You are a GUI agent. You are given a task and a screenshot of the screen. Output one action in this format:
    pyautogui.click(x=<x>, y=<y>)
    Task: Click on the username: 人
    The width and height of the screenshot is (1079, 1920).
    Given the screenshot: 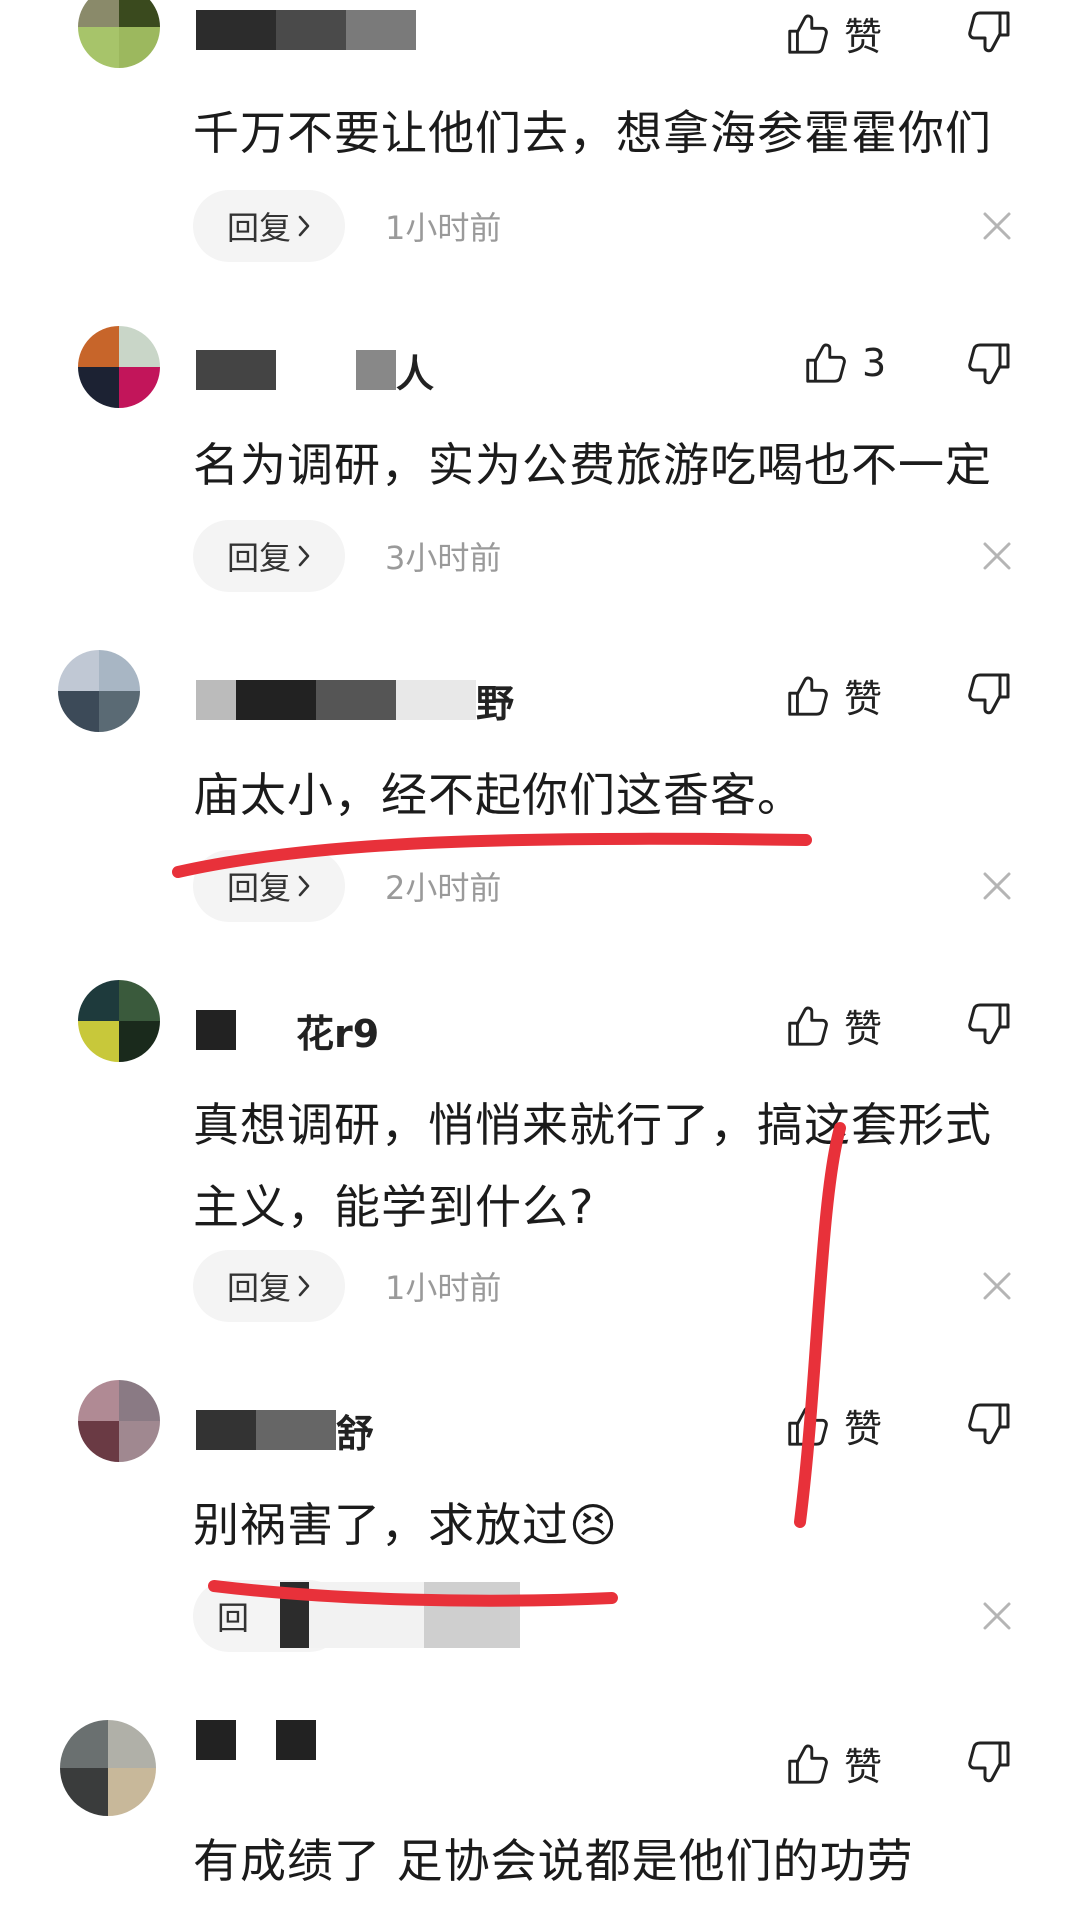 What is the action you would take?
    pyautogui.click(x=315, y=372)
    